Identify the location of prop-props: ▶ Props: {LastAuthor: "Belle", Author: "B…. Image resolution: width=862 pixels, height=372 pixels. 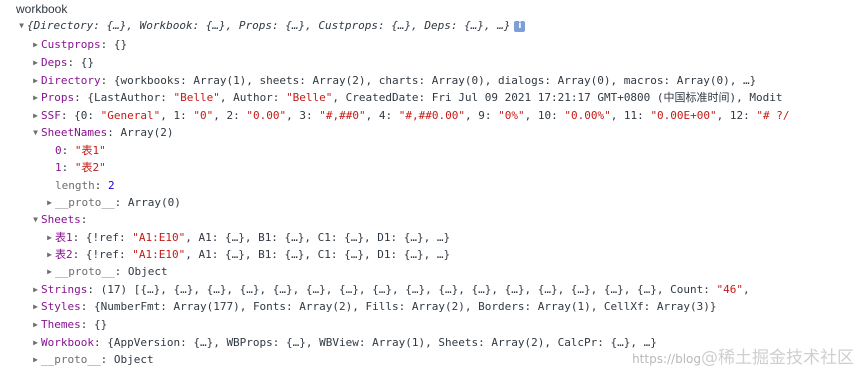
(406, 97).